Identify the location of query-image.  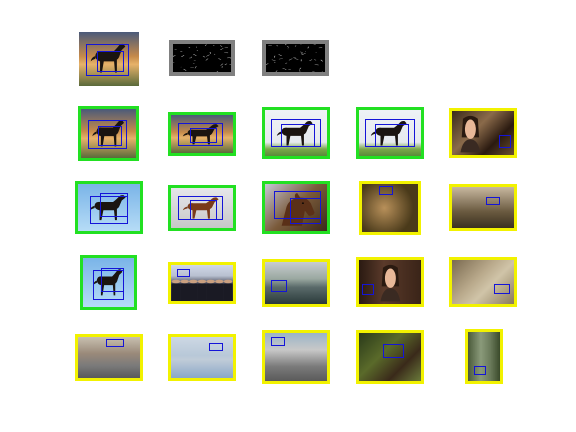
(109, 59).